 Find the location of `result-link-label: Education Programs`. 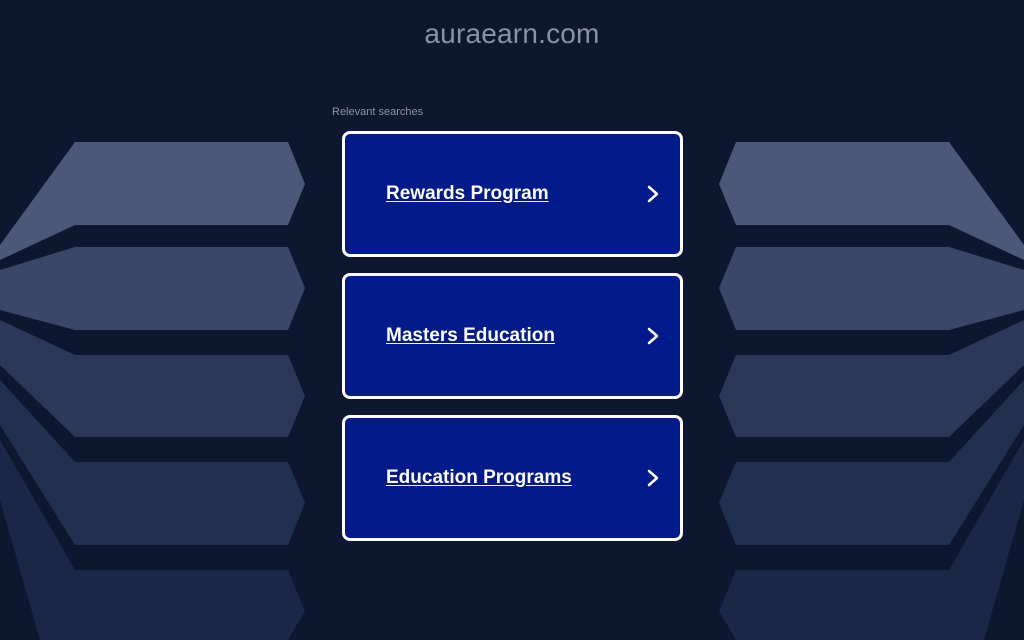

result-link-label: Education Programs is located at coordinates (479, 478).